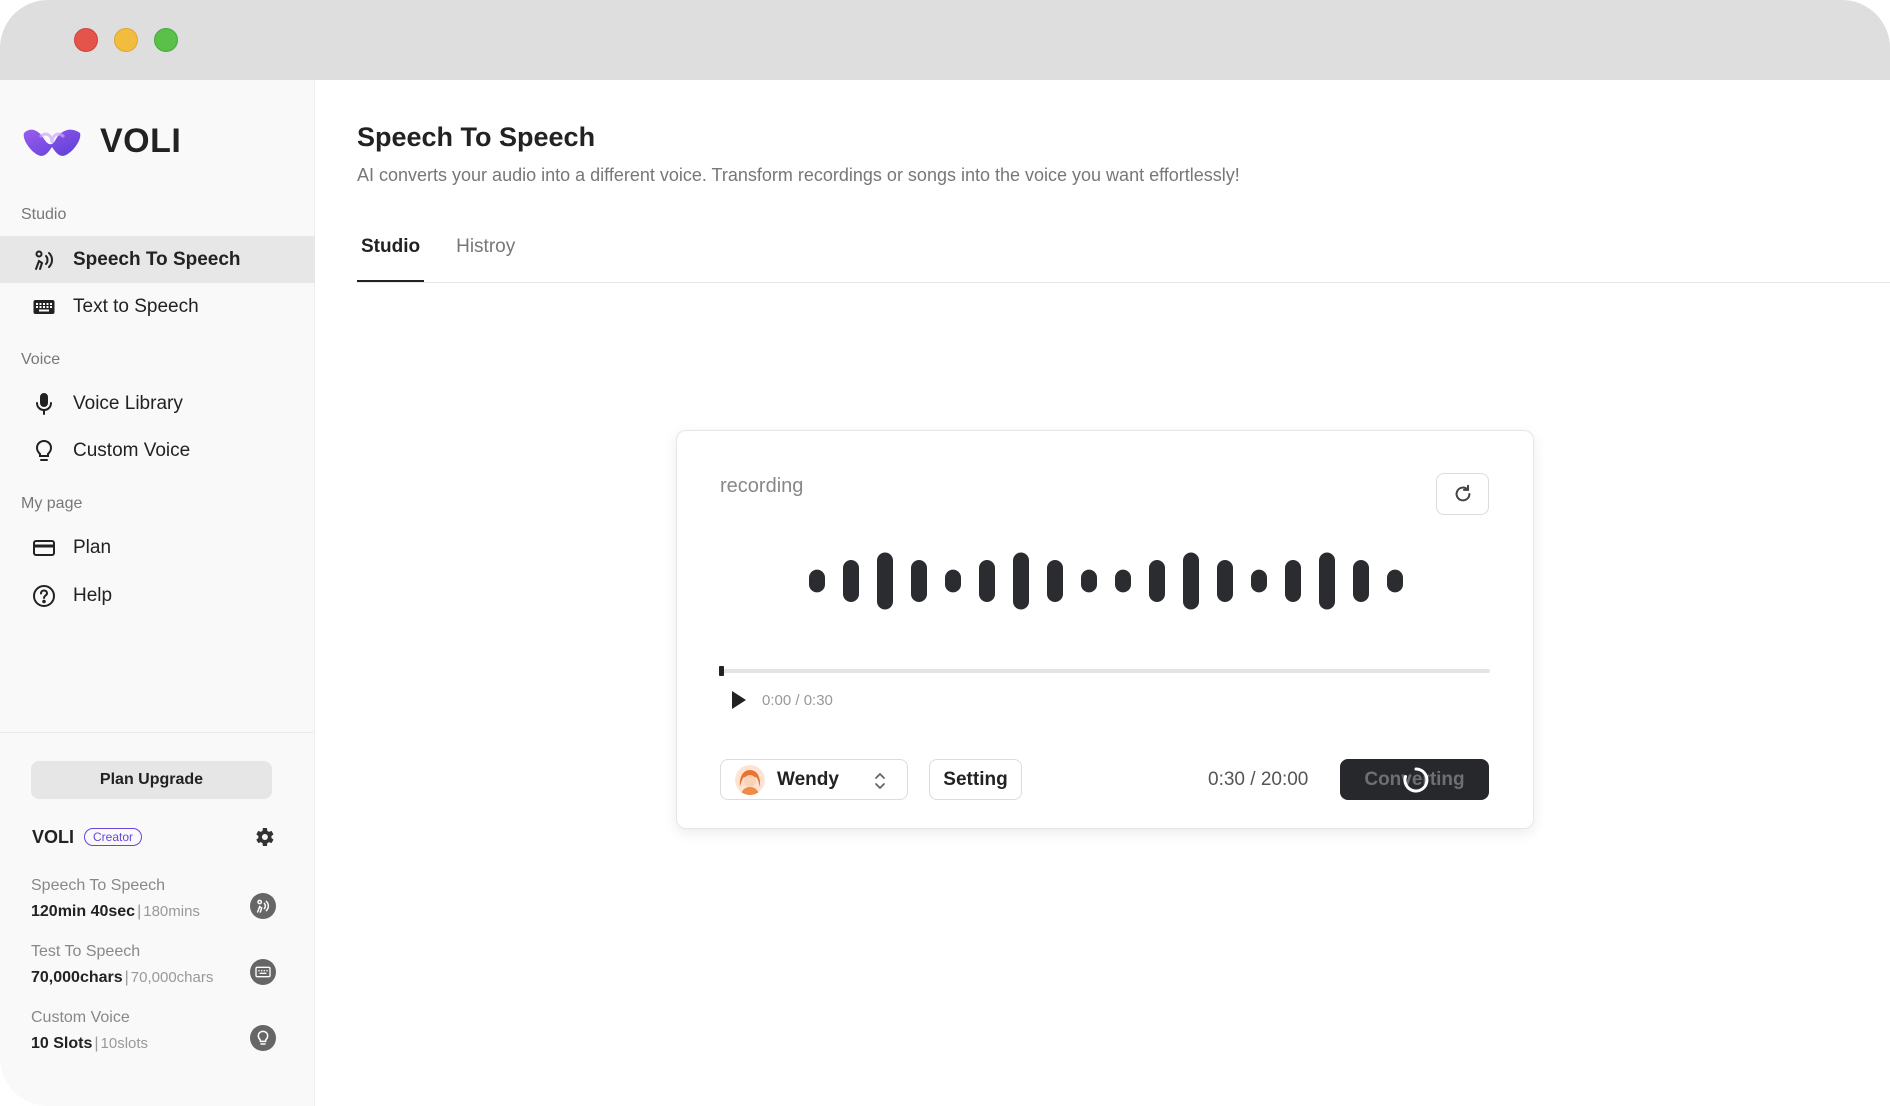 This screenshot has height=1106, width=1890. I want to click on duration-usage: 0:30 / 20:00, so click(1258, 779).